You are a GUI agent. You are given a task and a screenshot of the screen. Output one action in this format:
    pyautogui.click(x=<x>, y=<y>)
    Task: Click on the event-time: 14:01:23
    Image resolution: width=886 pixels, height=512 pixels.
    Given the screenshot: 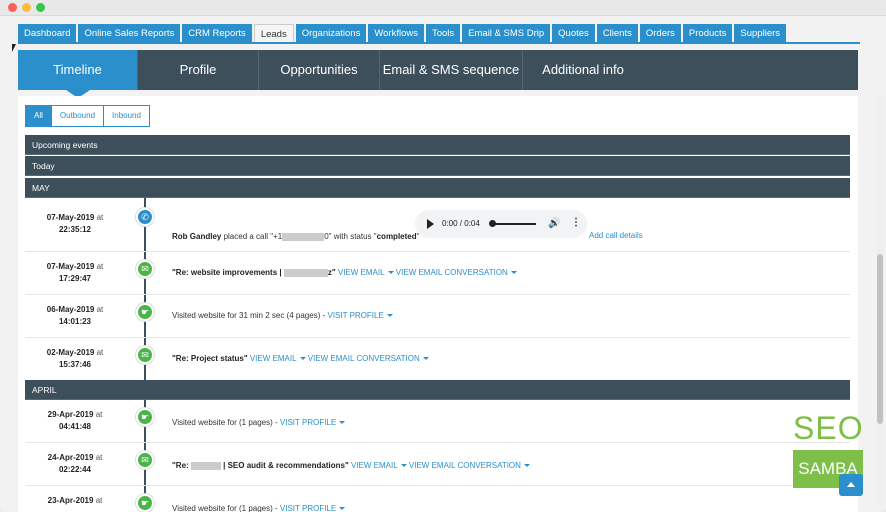 What is the action you would take?
    pyautogui.click(x=75, y=321)
    